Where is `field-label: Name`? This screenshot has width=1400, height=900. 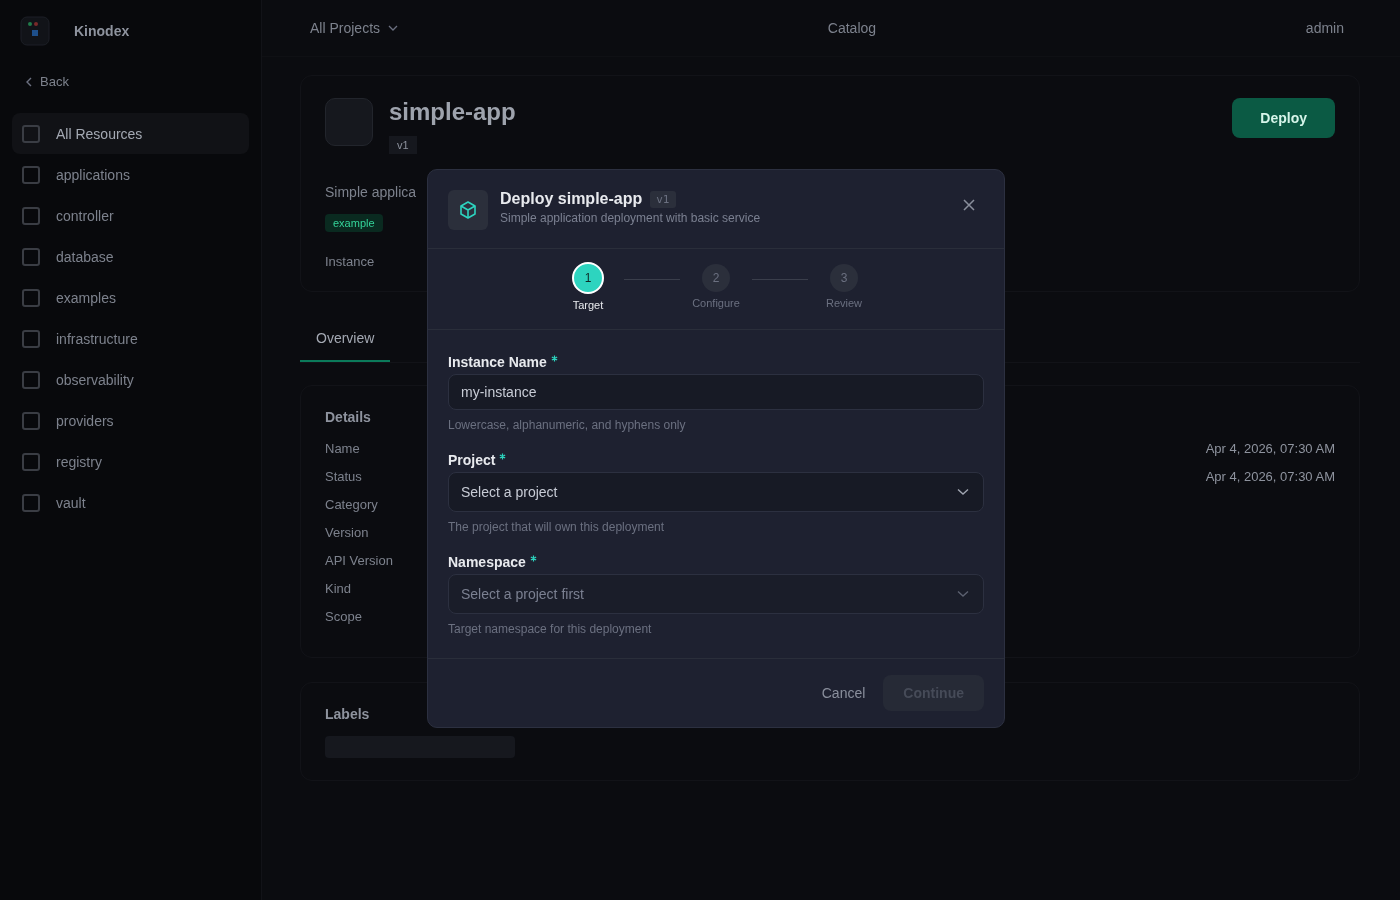 field-label: Name is located at coordinates (342, 449).